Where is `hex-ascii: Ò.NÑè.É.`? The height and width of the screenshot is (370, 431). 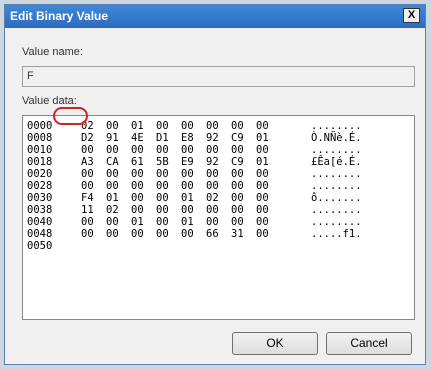
hex-ascii: Ò.NÑè.É. is located at coordinates (336, 138).